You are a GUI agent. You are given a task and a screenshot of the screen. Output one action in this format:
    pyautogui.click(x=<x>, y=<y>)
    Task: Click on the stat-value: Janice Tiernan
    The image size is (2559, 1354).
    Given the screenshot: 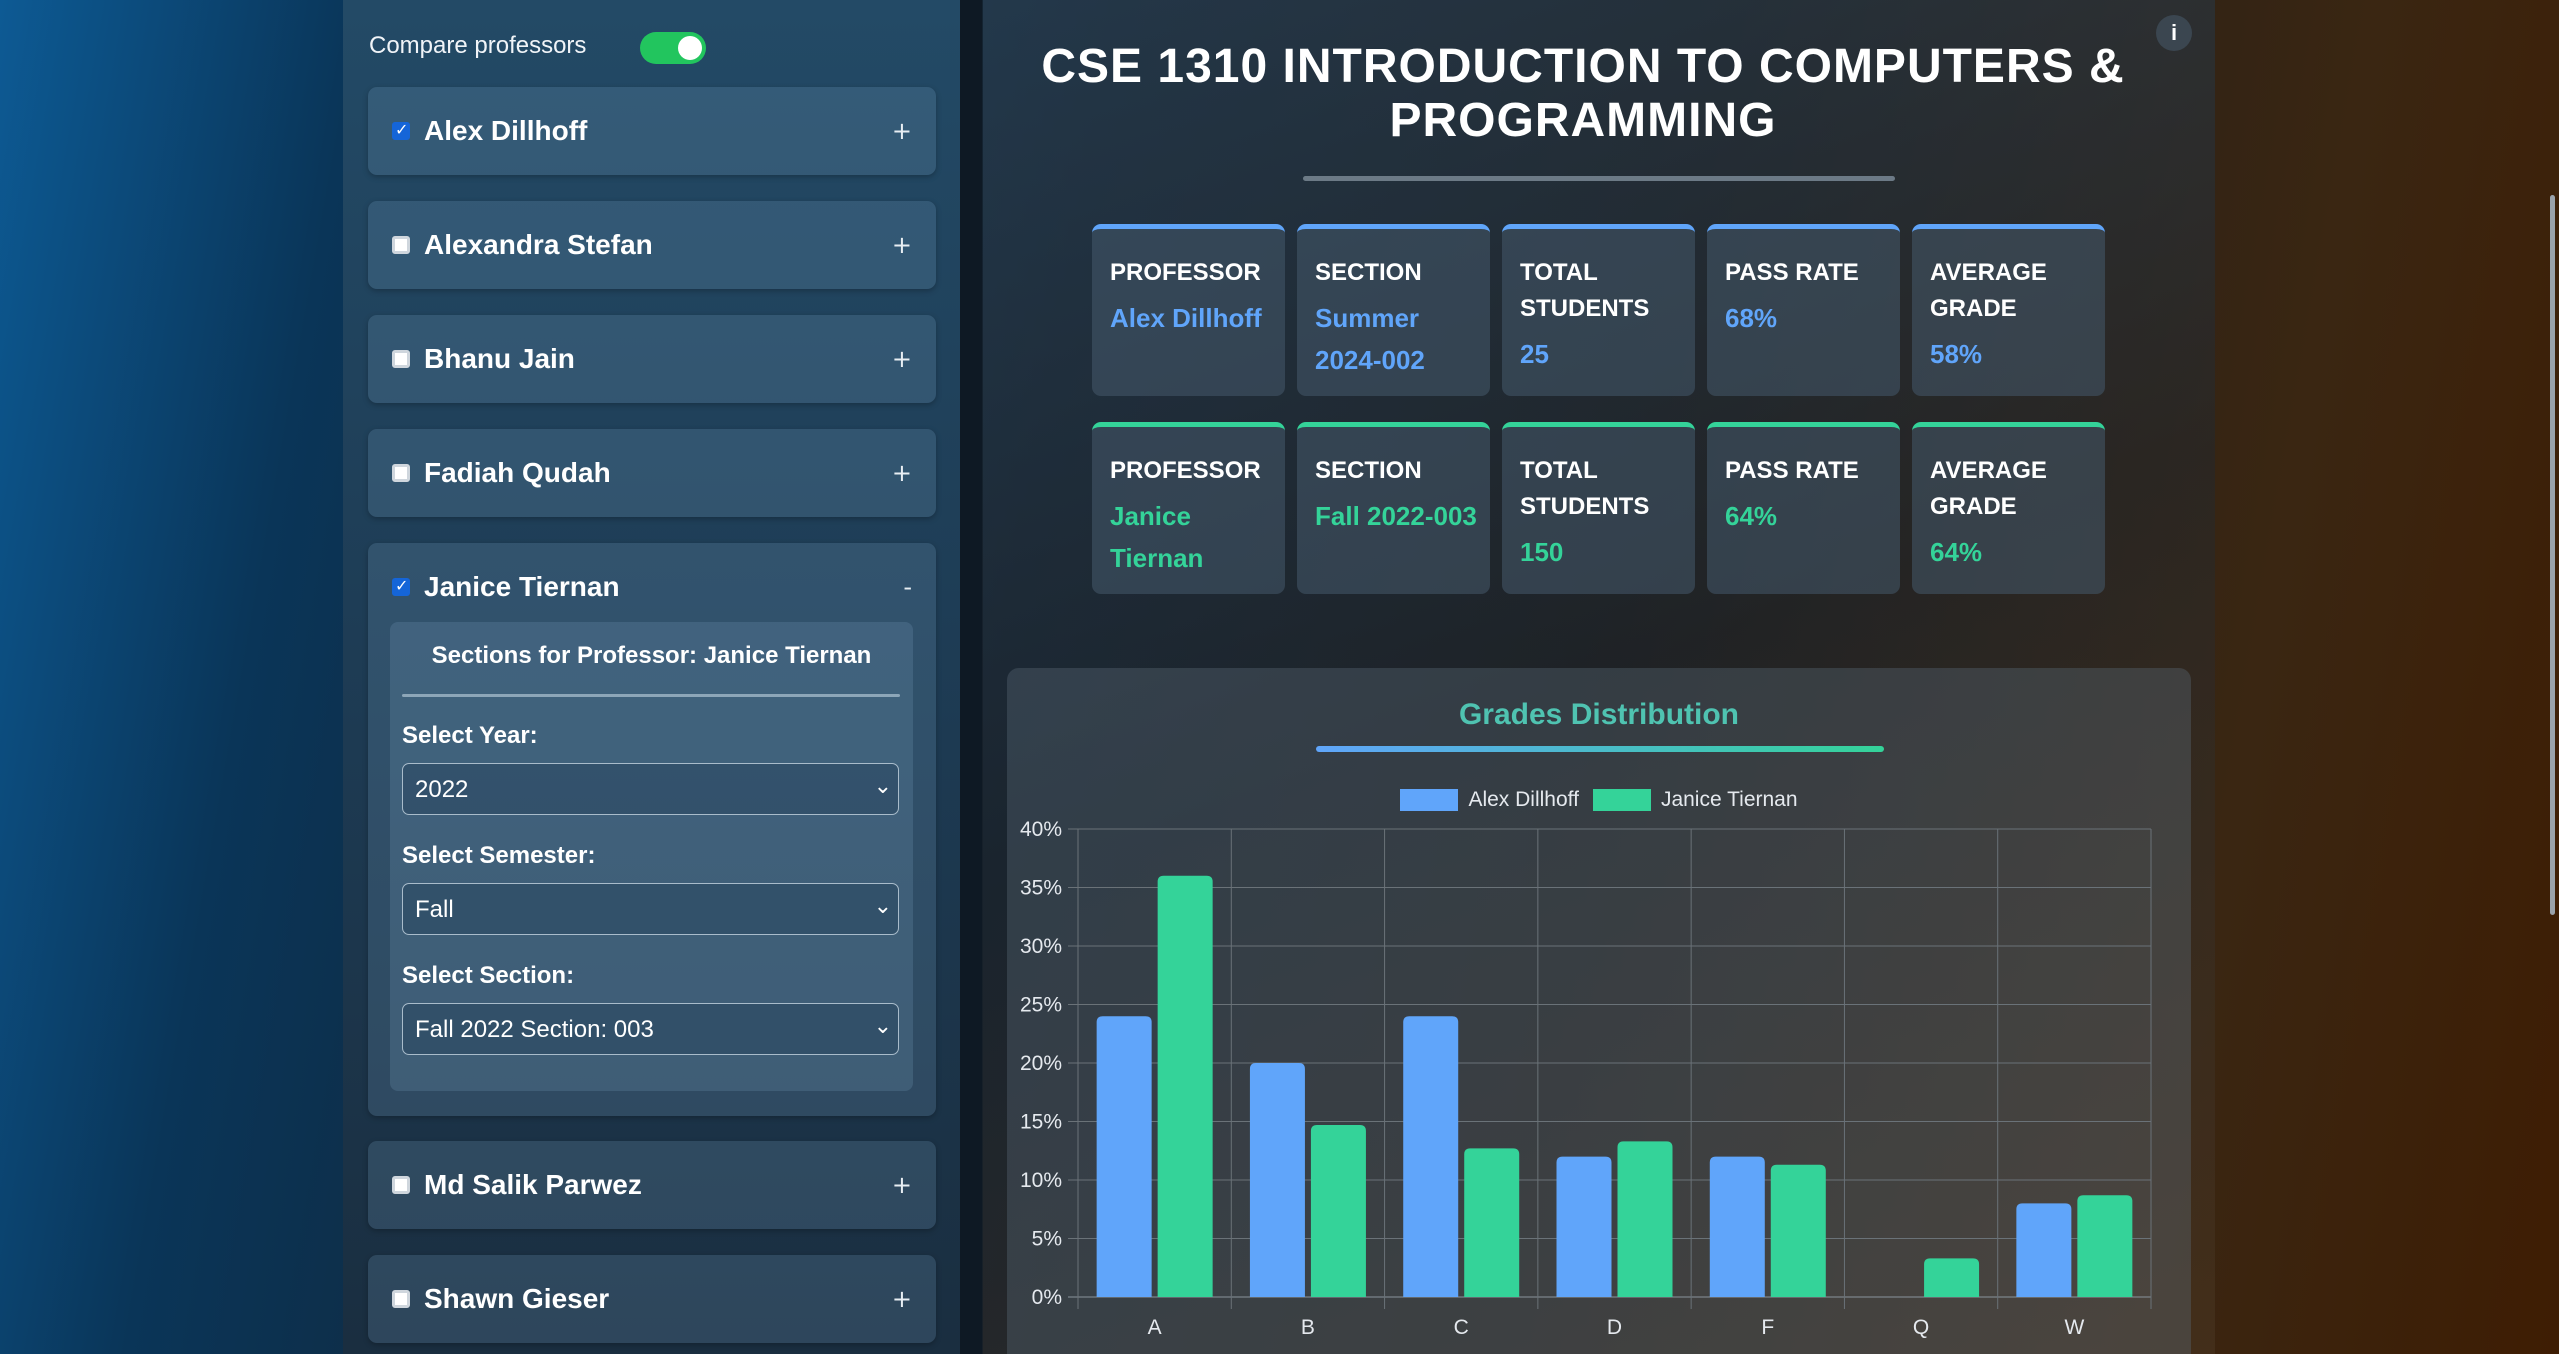 What is the action you would take?
    pyautogui.click(x=1157, y=537)
    